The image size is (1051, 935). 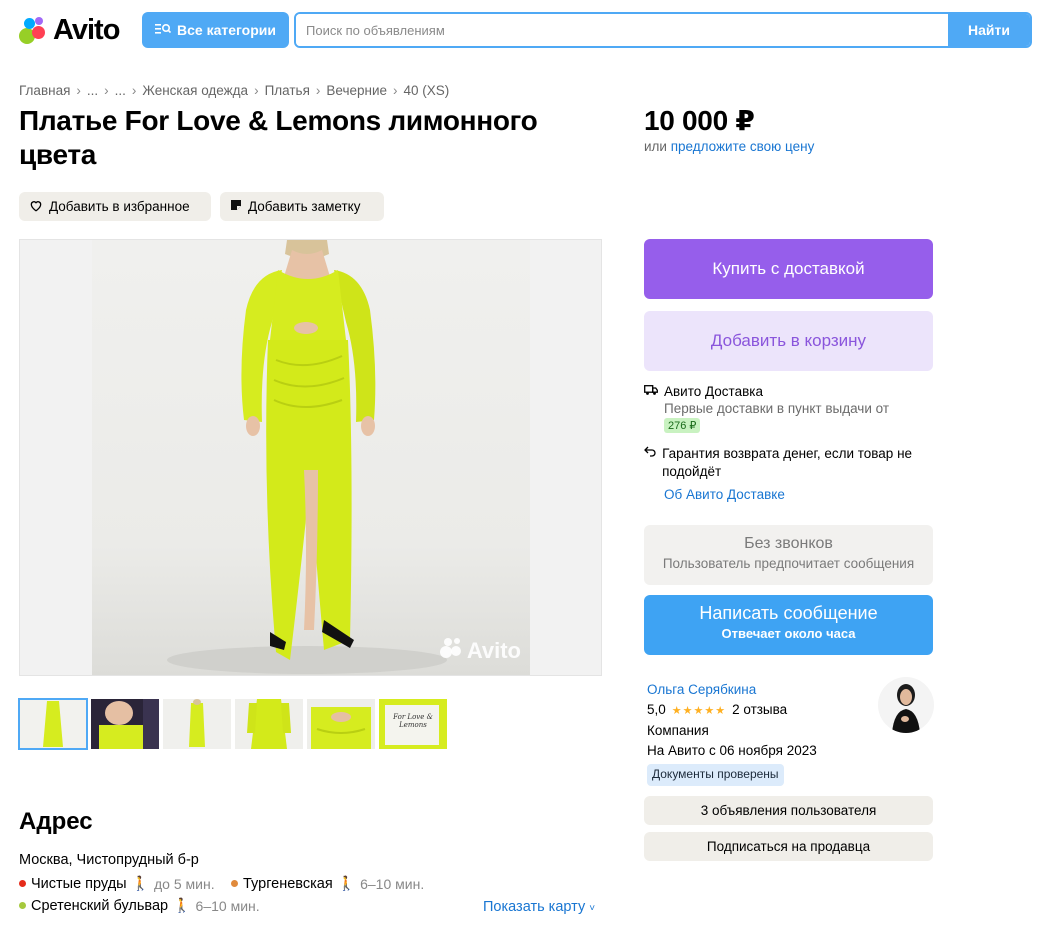 What do you see at coordinates (119, 206) in the screenshot?
I see `add-to-favorites-label: Добавить в избранное` at bounding box center [119, 206].